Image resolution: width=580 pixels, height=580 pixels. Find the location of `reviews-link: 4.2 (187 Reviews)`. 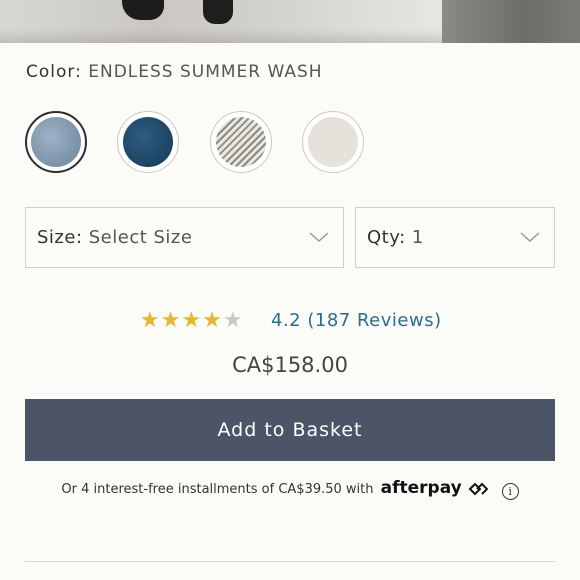

reviews-link: 4.2 (187 Reviews) is located at coordinates (356, 320).